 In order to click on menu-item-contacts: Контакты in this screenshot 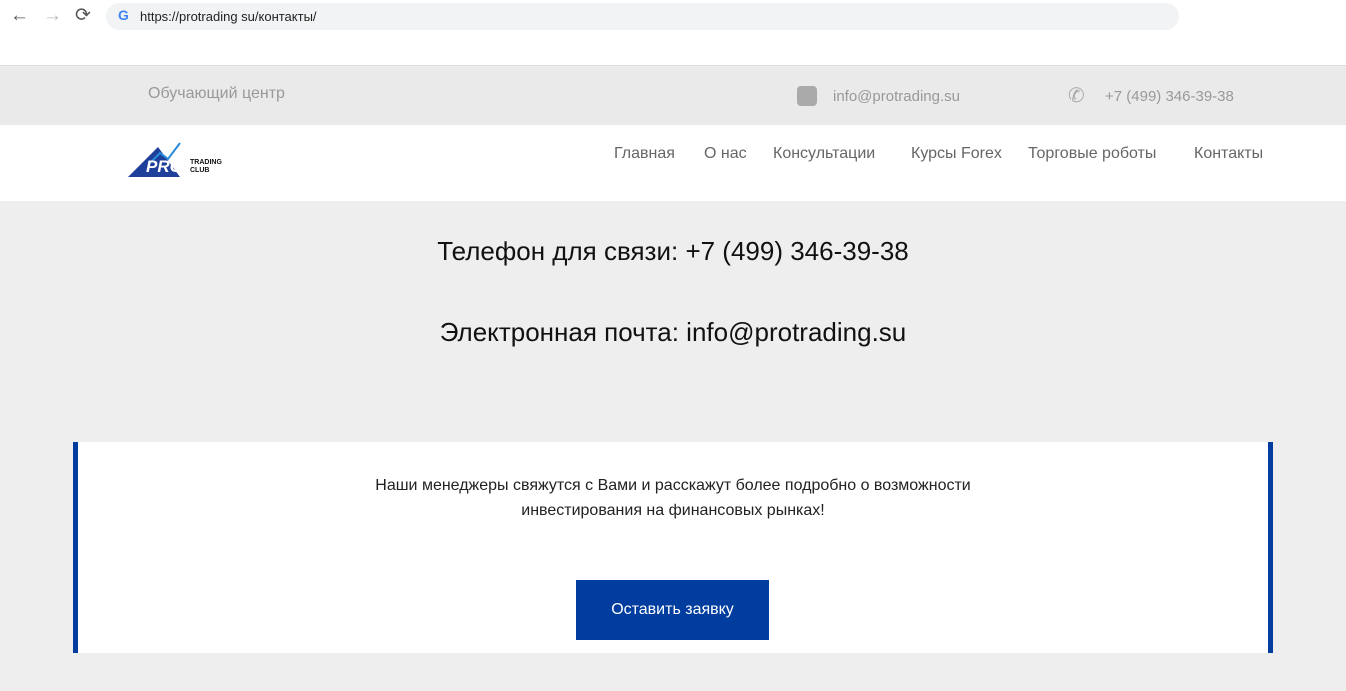, I will do `click(1228, 154)`.